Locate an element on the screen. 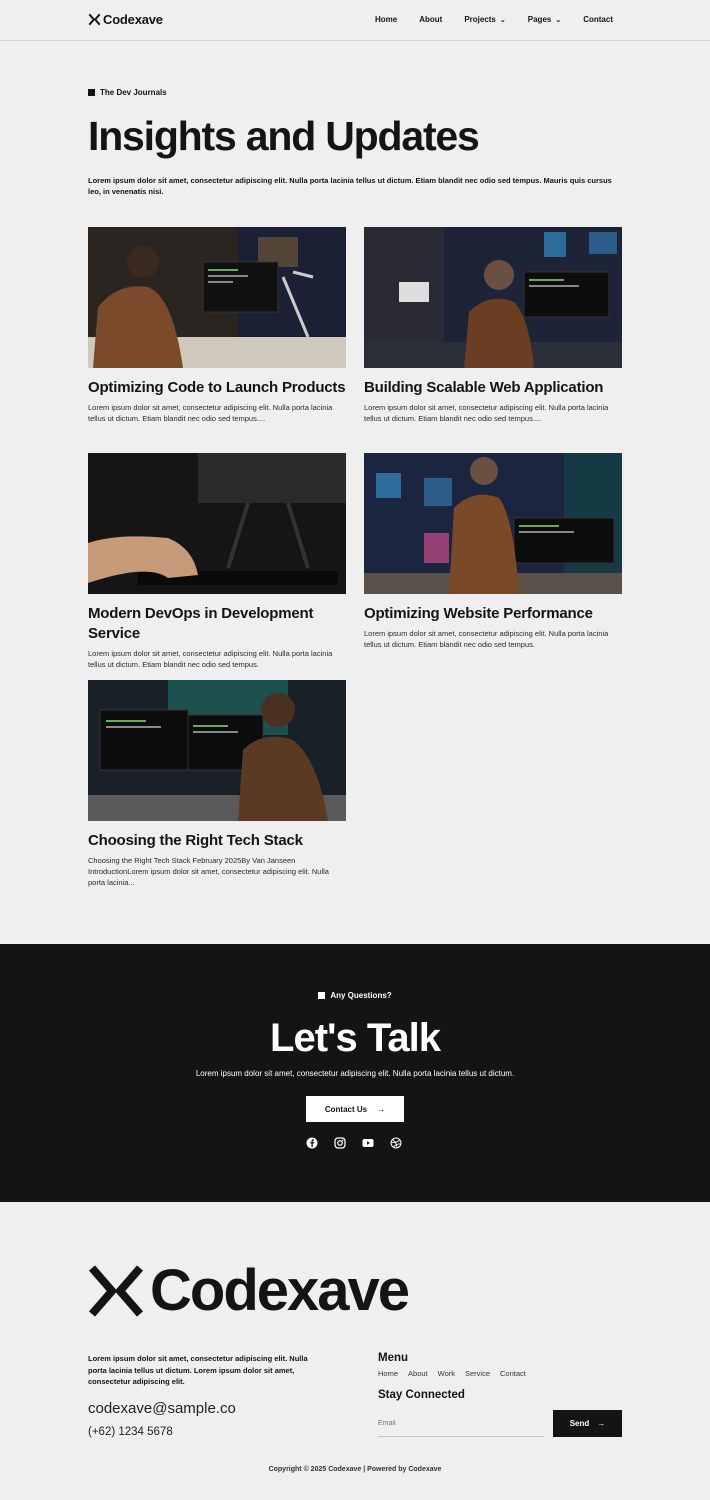  footer-brand-name: Codexave is located at coordinates (280, 1290).